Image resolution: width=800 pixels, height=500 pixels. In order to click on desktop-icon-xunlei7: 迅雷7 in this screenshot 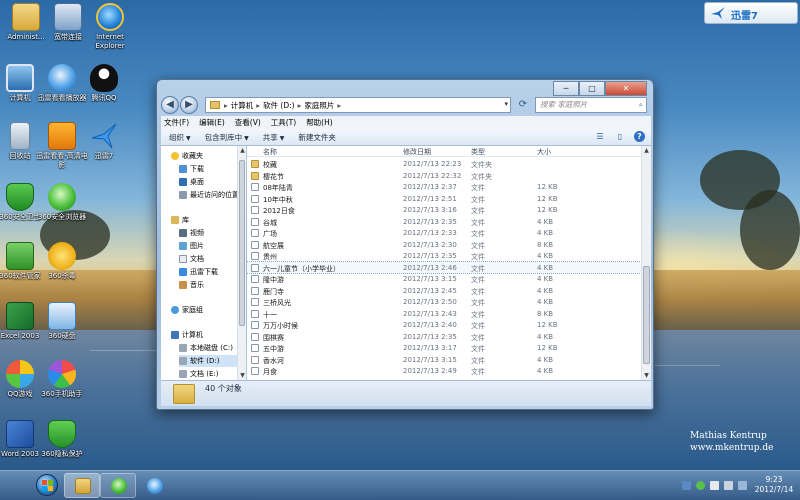, I will do `click(104, 141)`.